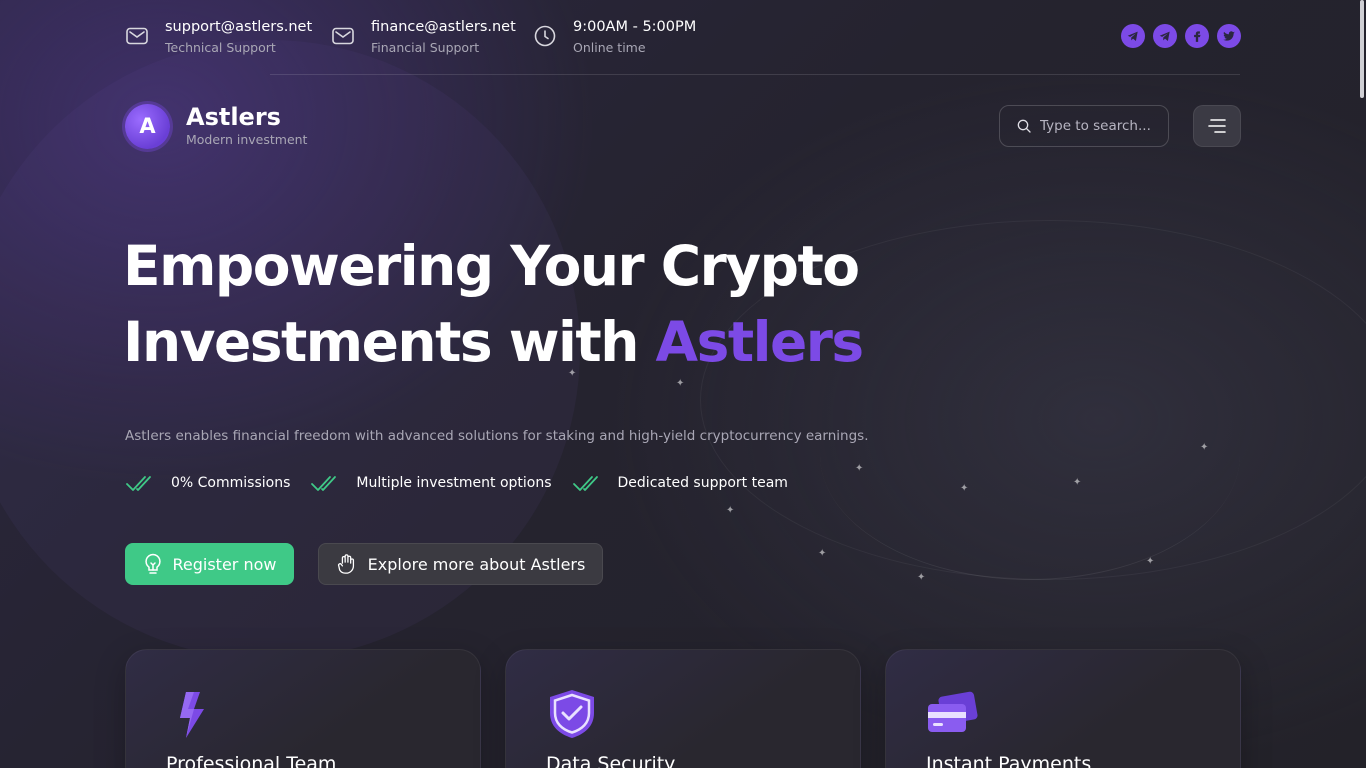  Describe the element at coordinates (231, 483) in the screenshot. I see `feature-label: 0% Commissions` at that location.